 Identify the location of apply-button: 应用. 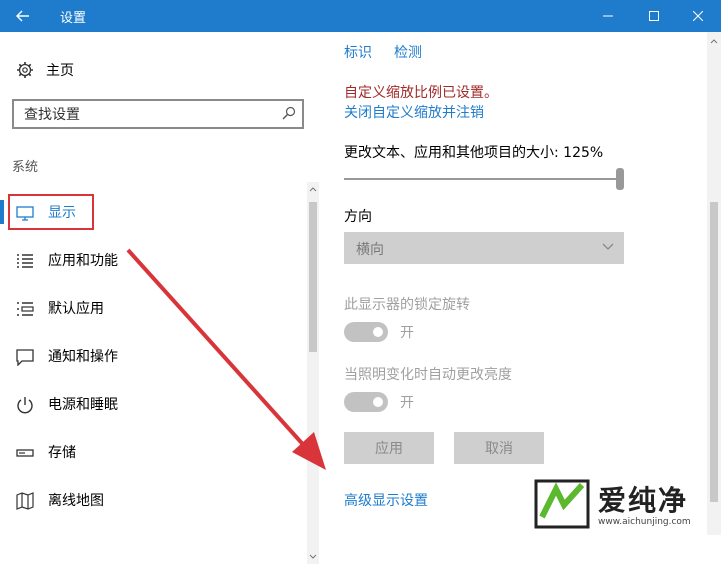
(389, 448).